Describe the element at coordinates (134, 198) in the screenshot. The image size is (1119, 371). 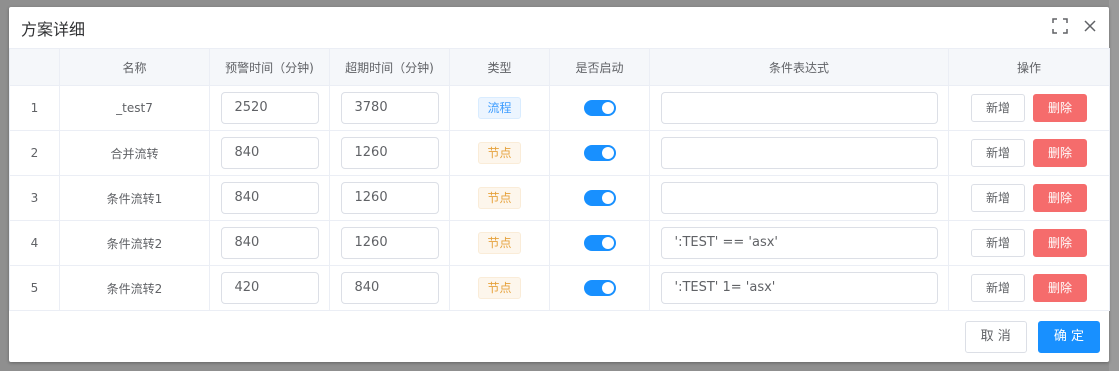
I see `row-name: 条件流转1` at that location.